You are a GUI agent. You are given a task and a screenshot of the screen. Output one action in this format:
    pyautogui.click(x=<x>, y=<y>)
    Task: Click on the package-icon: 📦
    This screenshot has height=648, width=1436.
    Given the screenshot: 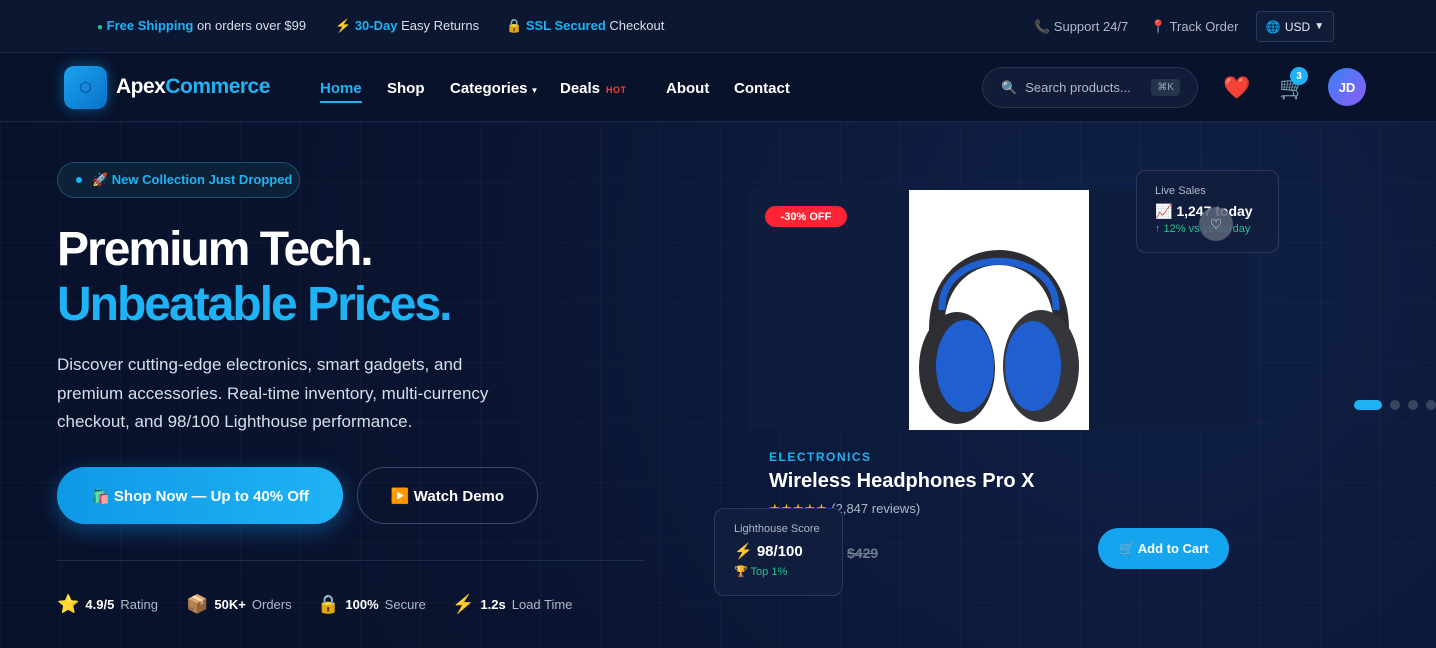 What is the action you would take?
    pyautogui.click(x=197, y=604)
    